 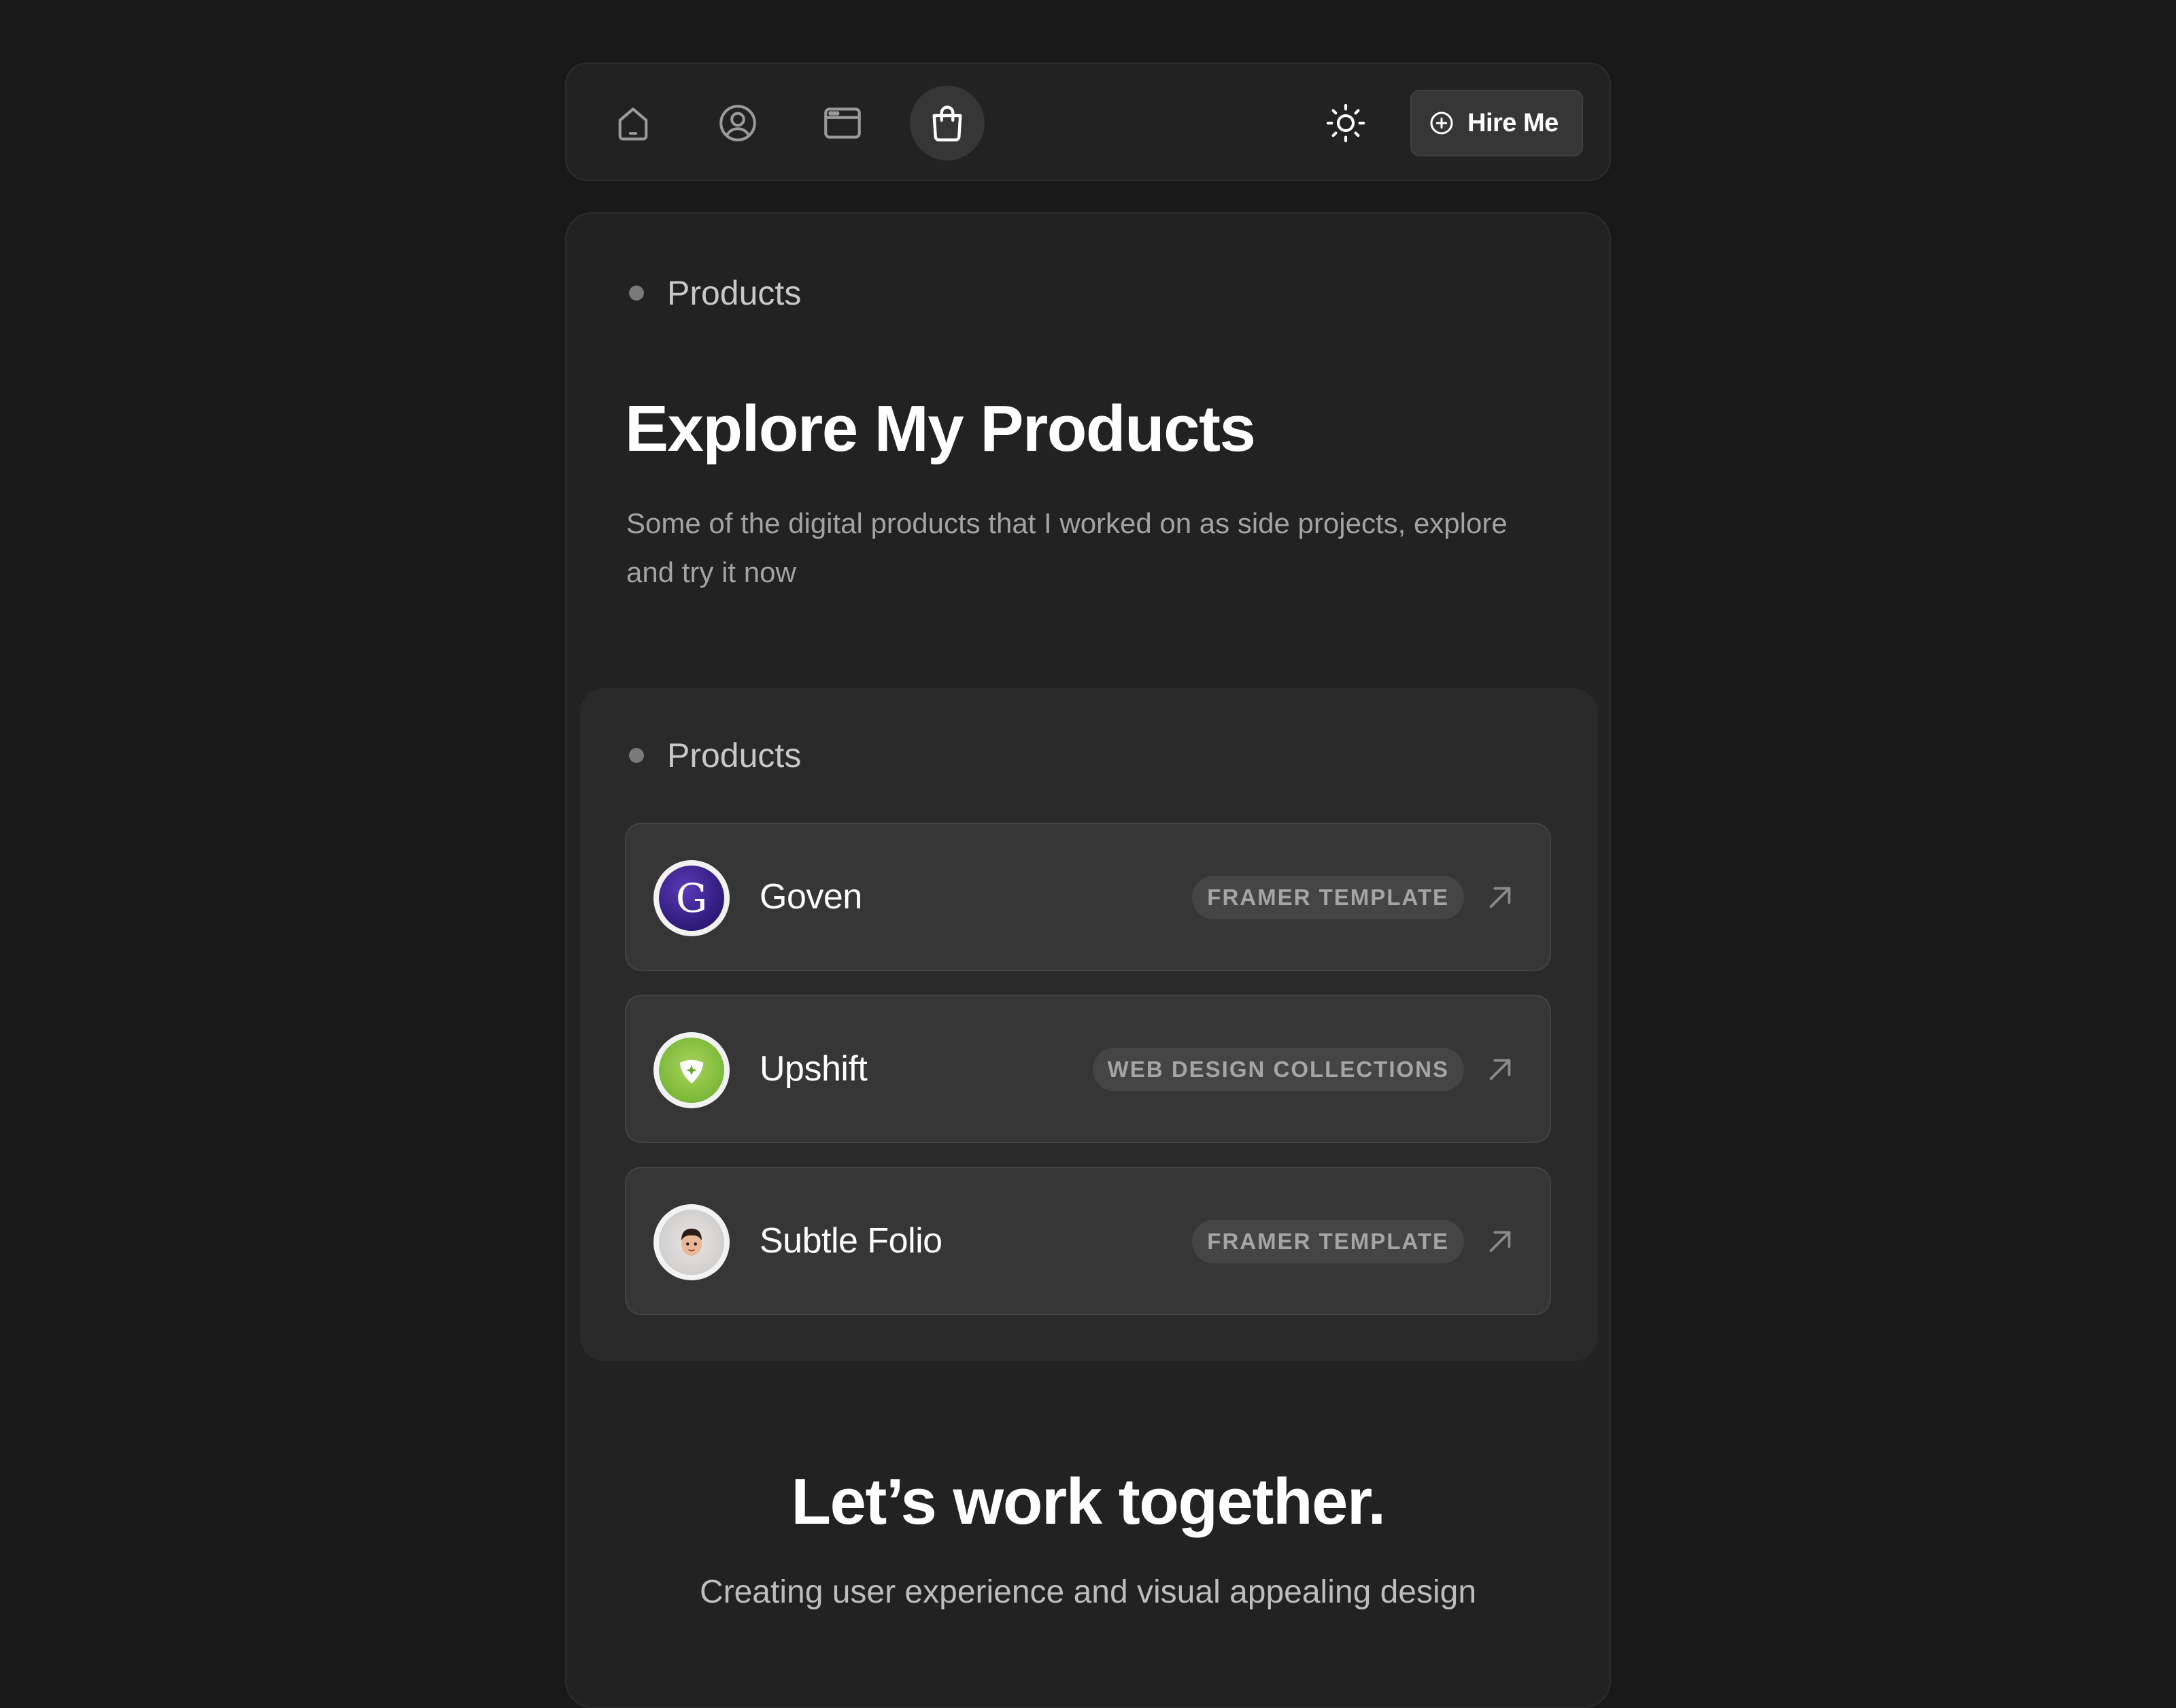 What do you see at coordinates (851, 1241) in the screenshot?
I see `product-name: Subtle Folio` at bounding box center [851, 1241].